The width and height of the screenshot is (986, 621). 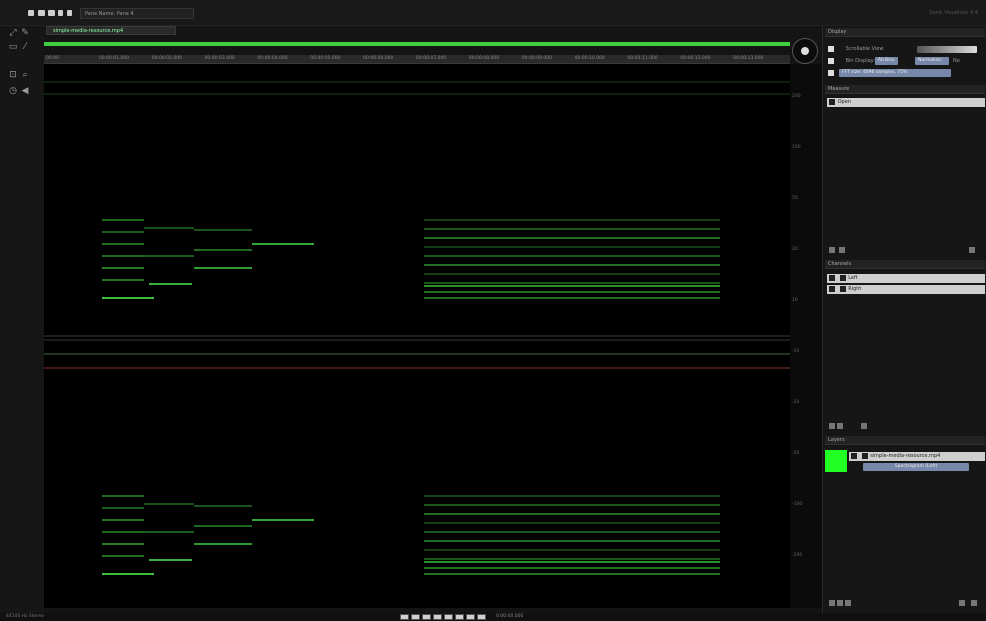 What do you see at coordinates (916, 467) in the screenshot?
I see `layer-sub-label: Spectrogram (Left)` at bounding box center [916, 467].